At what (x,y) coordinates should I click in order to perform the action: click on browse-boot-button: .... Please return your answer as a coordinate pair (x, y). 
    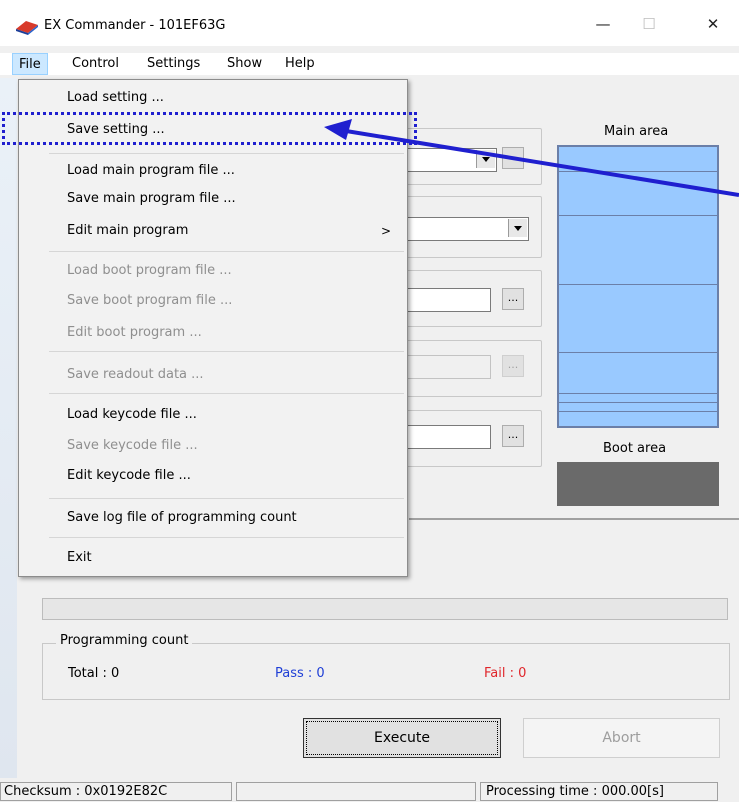
    Looking at the image, I should click on (513, 366).